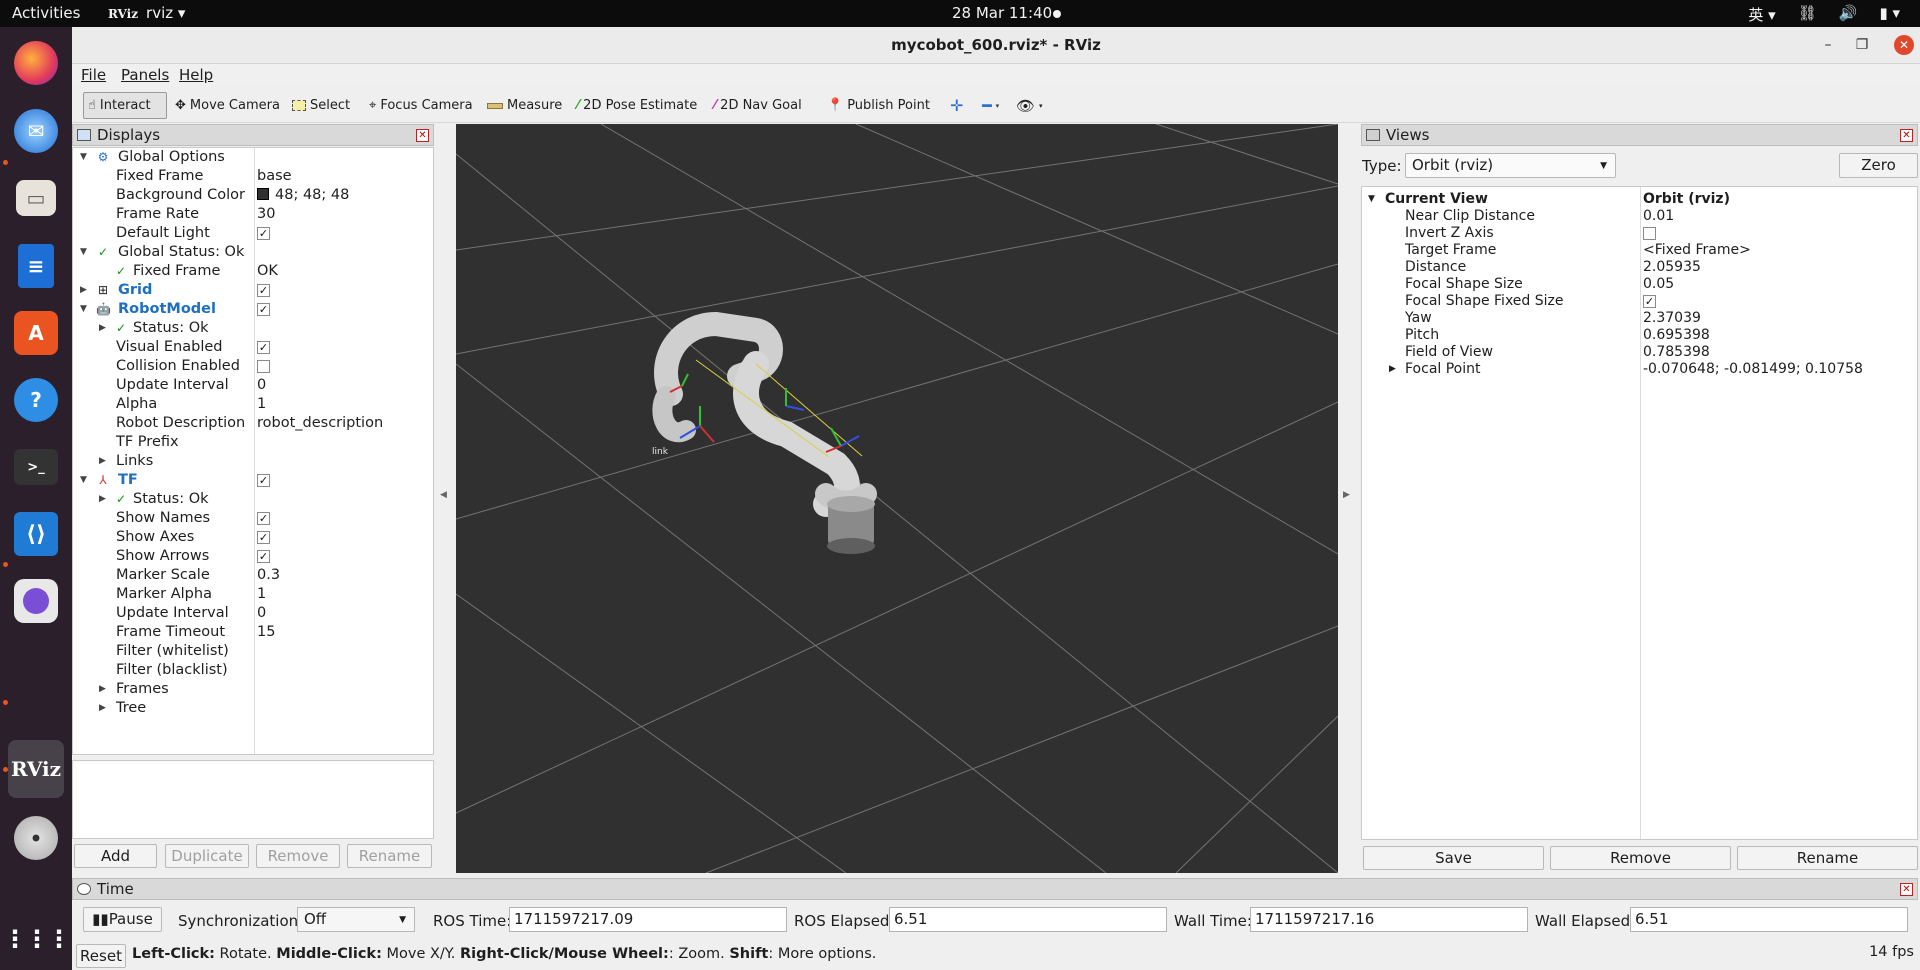  Describe the element at coordinates (1639, 267) in the screenshot. I see `distance-row: Distance 2.05935` at that location.